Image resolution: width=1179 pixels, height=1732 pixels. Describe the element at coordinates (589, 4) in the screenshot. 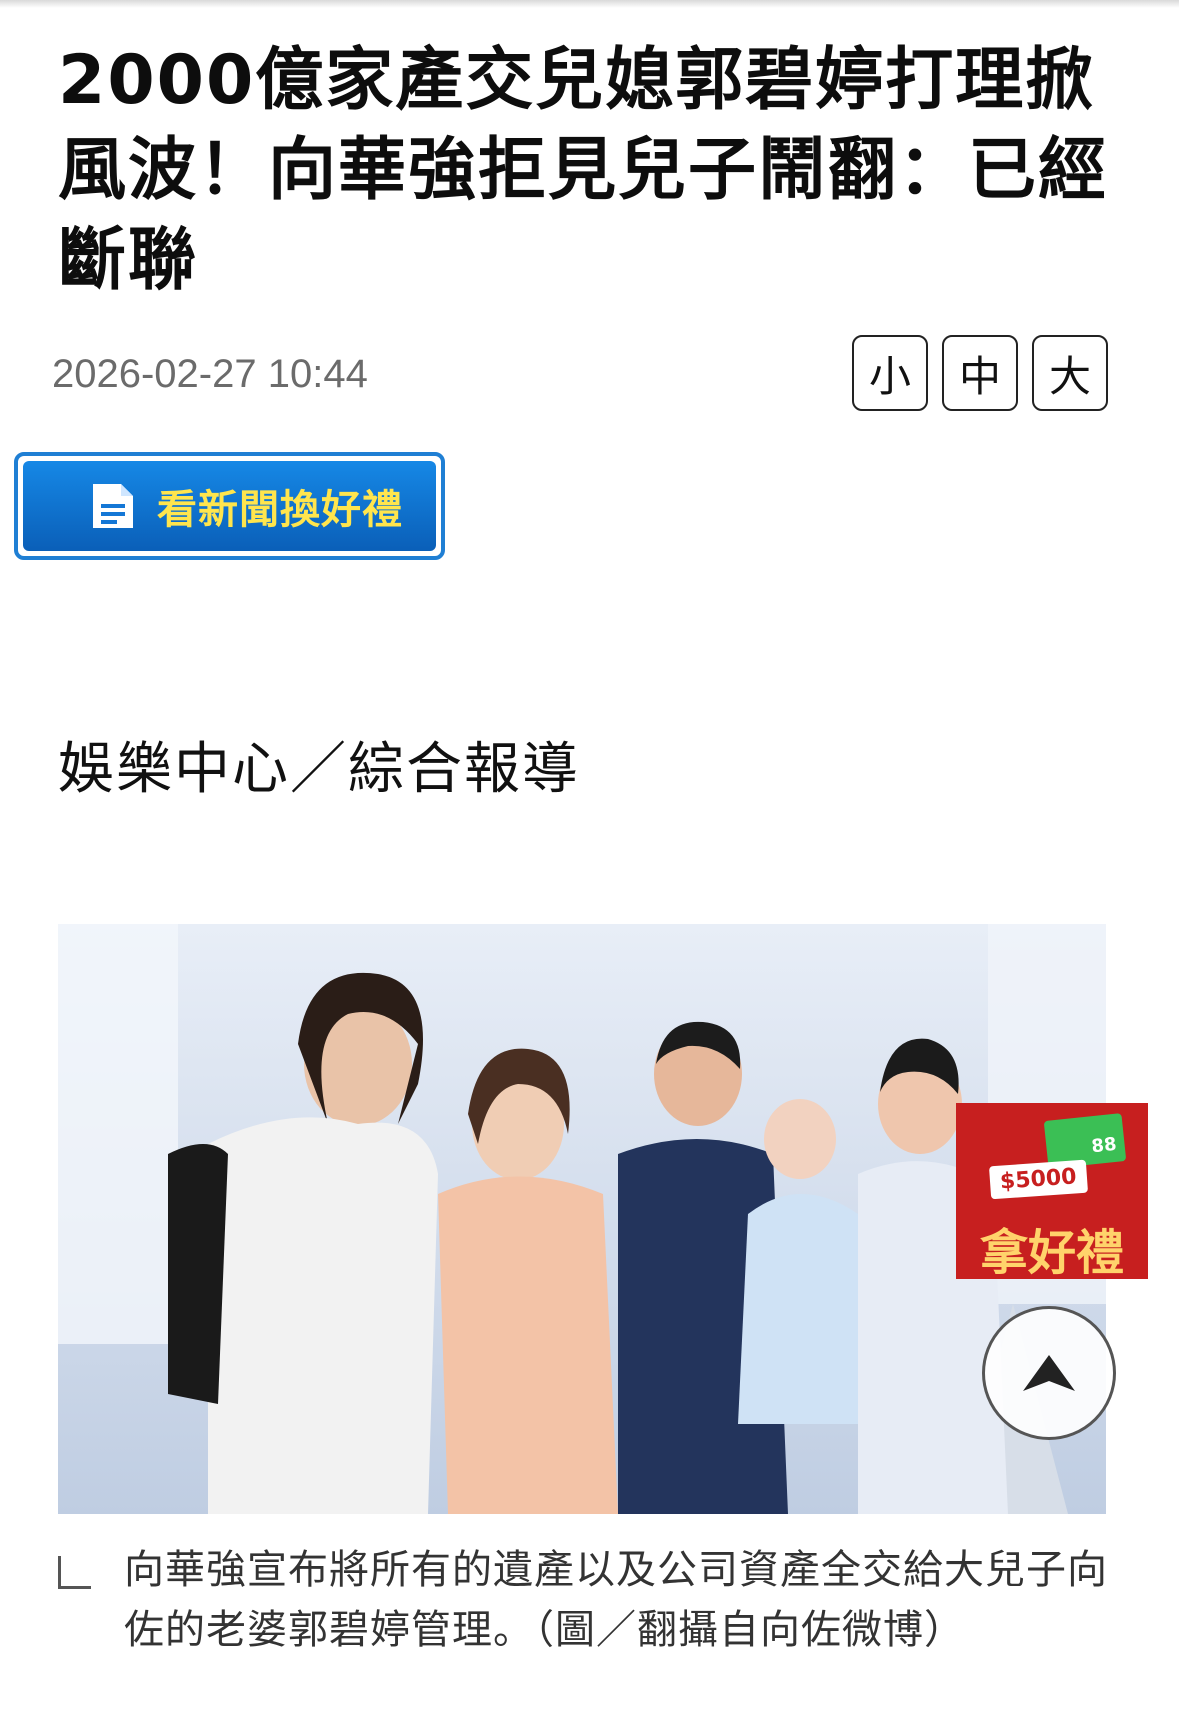

I see `top-divider` at that location.